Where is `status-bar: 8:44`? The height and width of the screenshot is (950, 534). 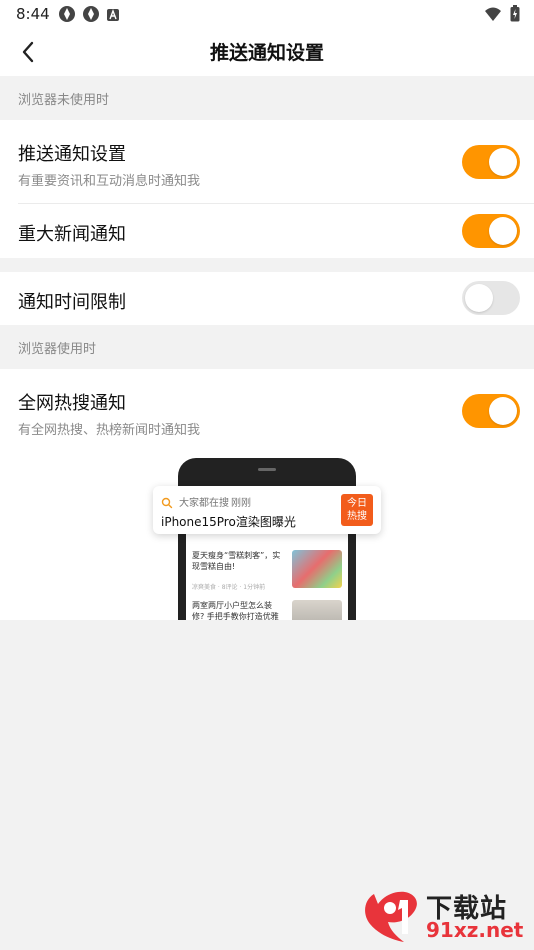 status-bar: 8:44 is located at coordinates (267, 14).